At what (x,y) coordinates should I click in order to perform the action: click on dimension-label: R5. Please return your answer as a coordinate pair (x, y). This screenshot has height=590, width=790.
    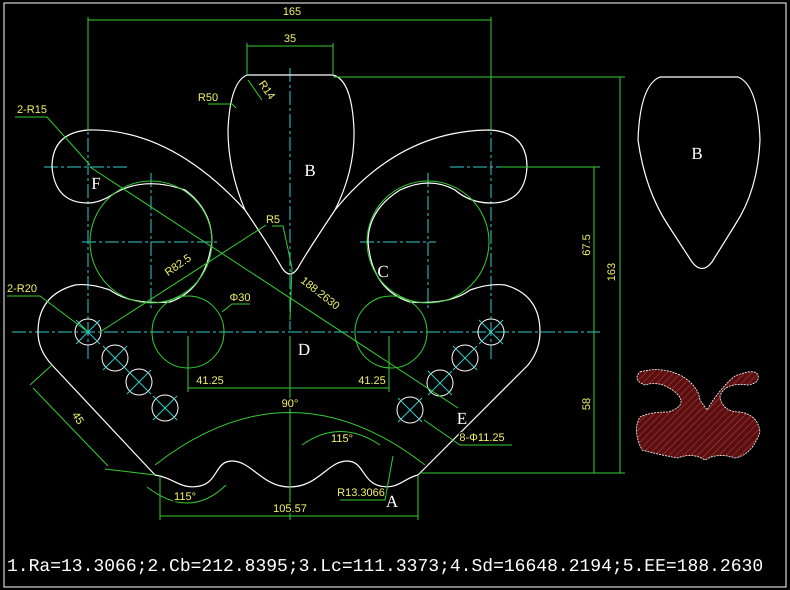
    Looking at the image, I should click on (273, 220).